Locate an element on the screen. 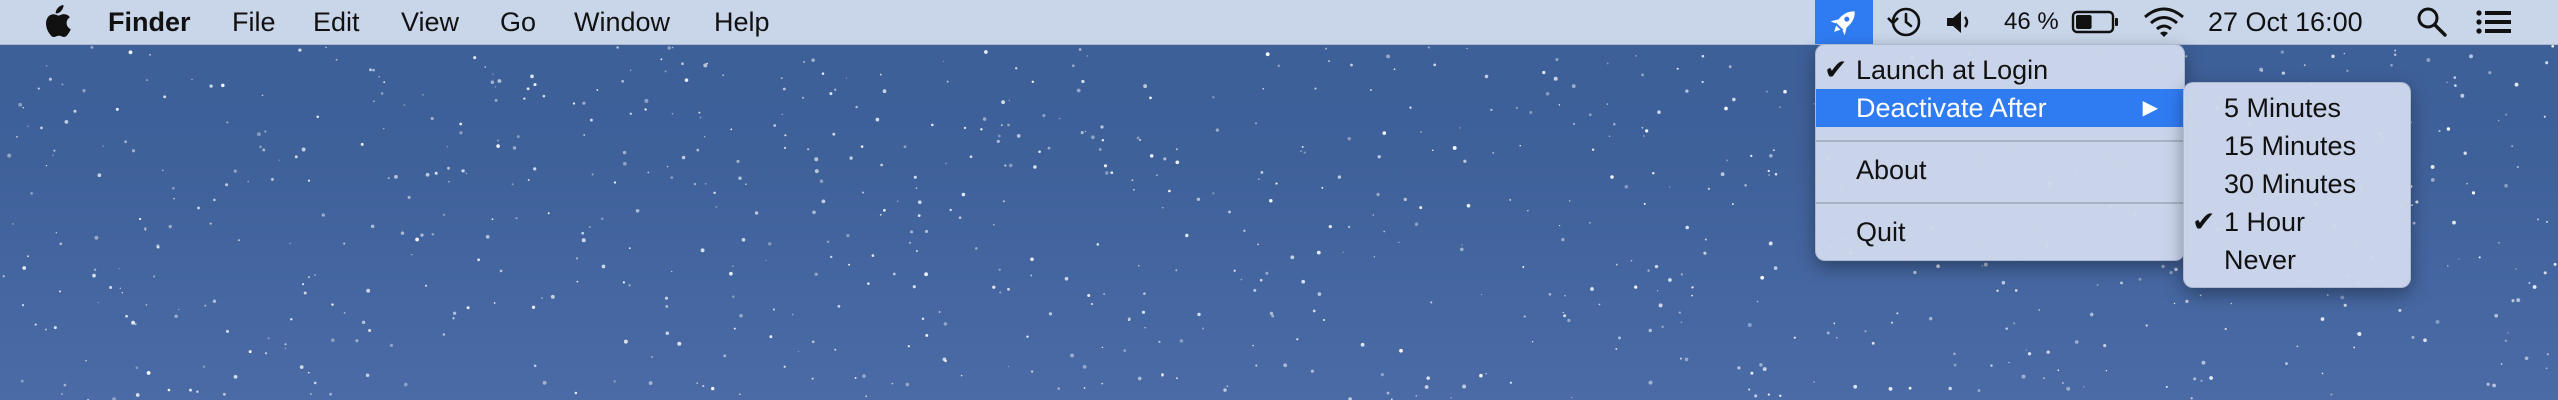  submenu-item-15-minutes: 15 Minutes is located at coordinates (2297, 146).